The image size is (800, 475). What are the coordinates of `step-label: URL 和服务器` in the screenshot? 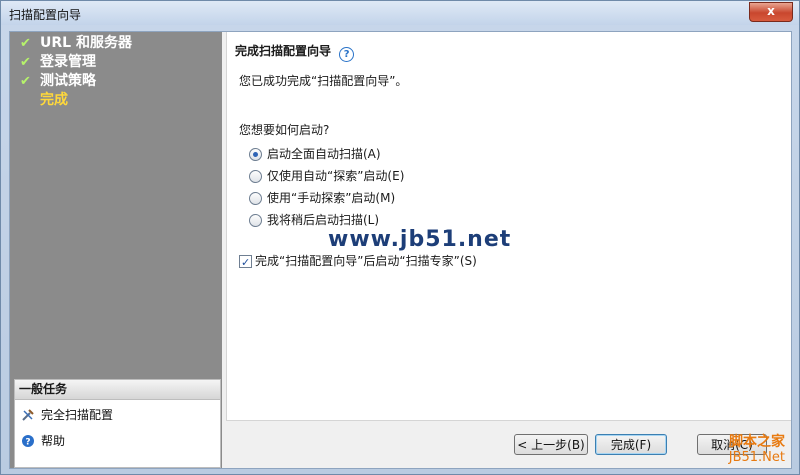 It's located at (86, 43).